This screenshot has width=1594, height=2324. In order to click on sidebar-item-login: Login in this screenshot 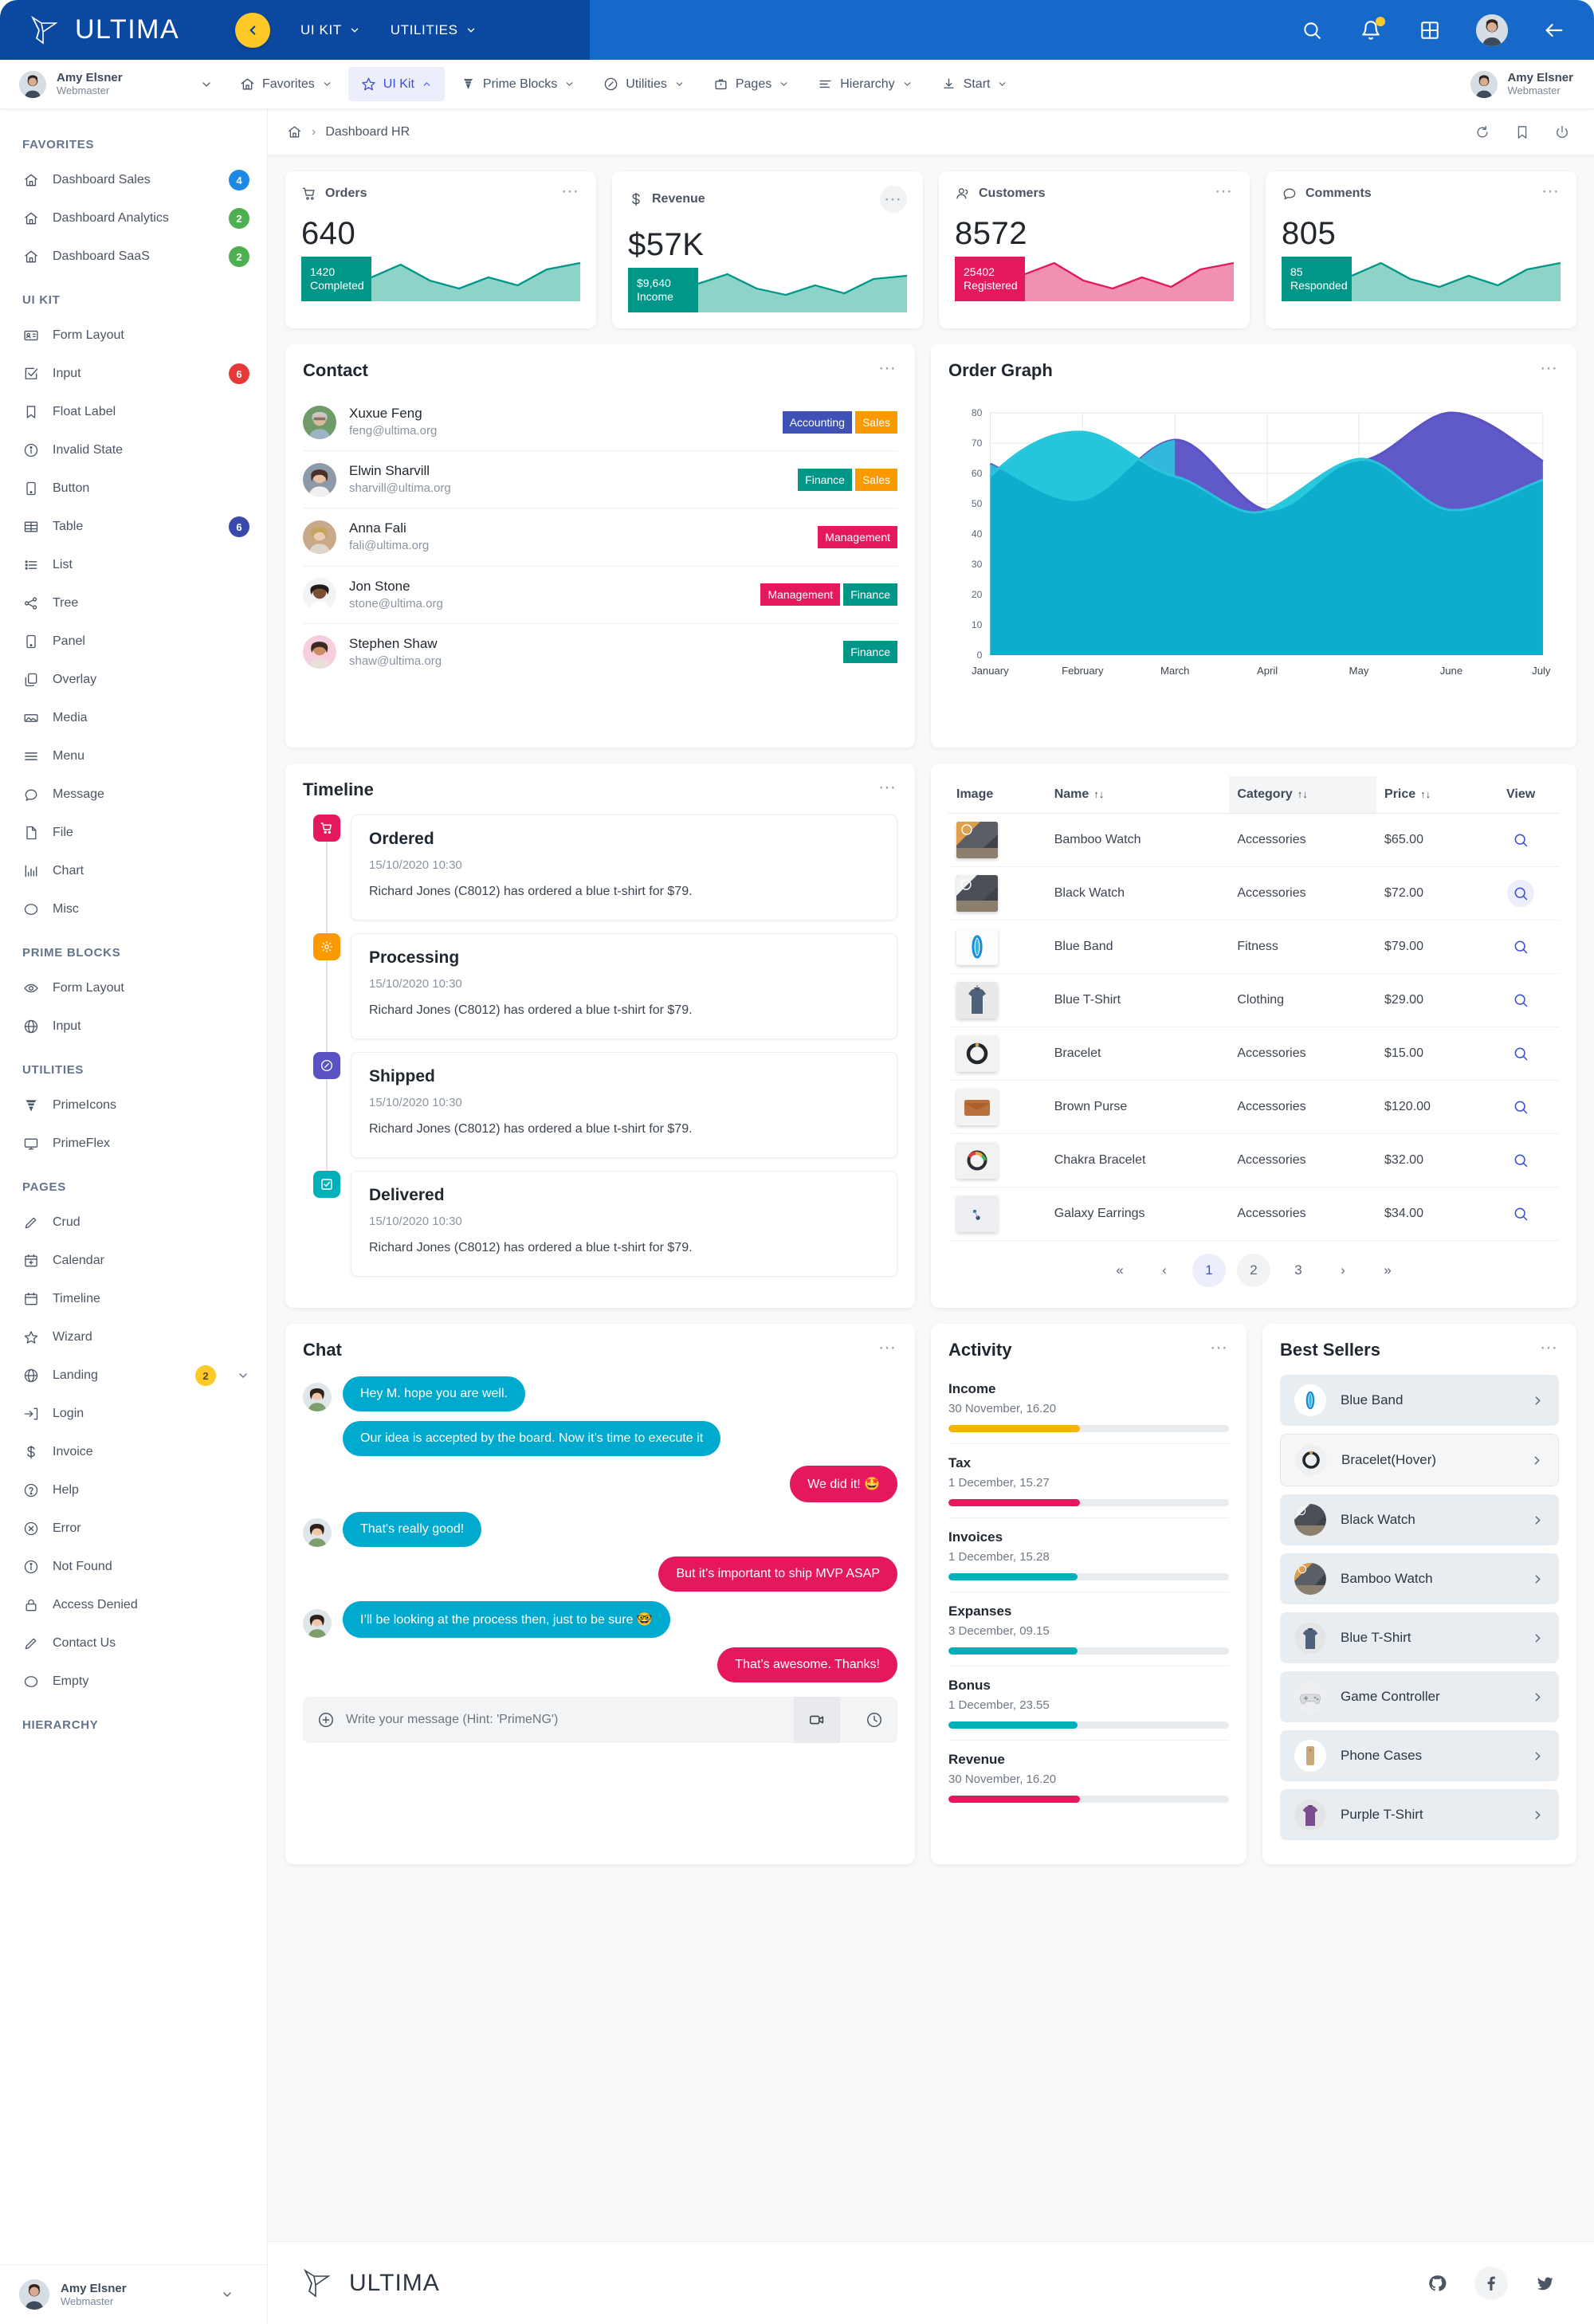, I will do `click(134, 1414)`.